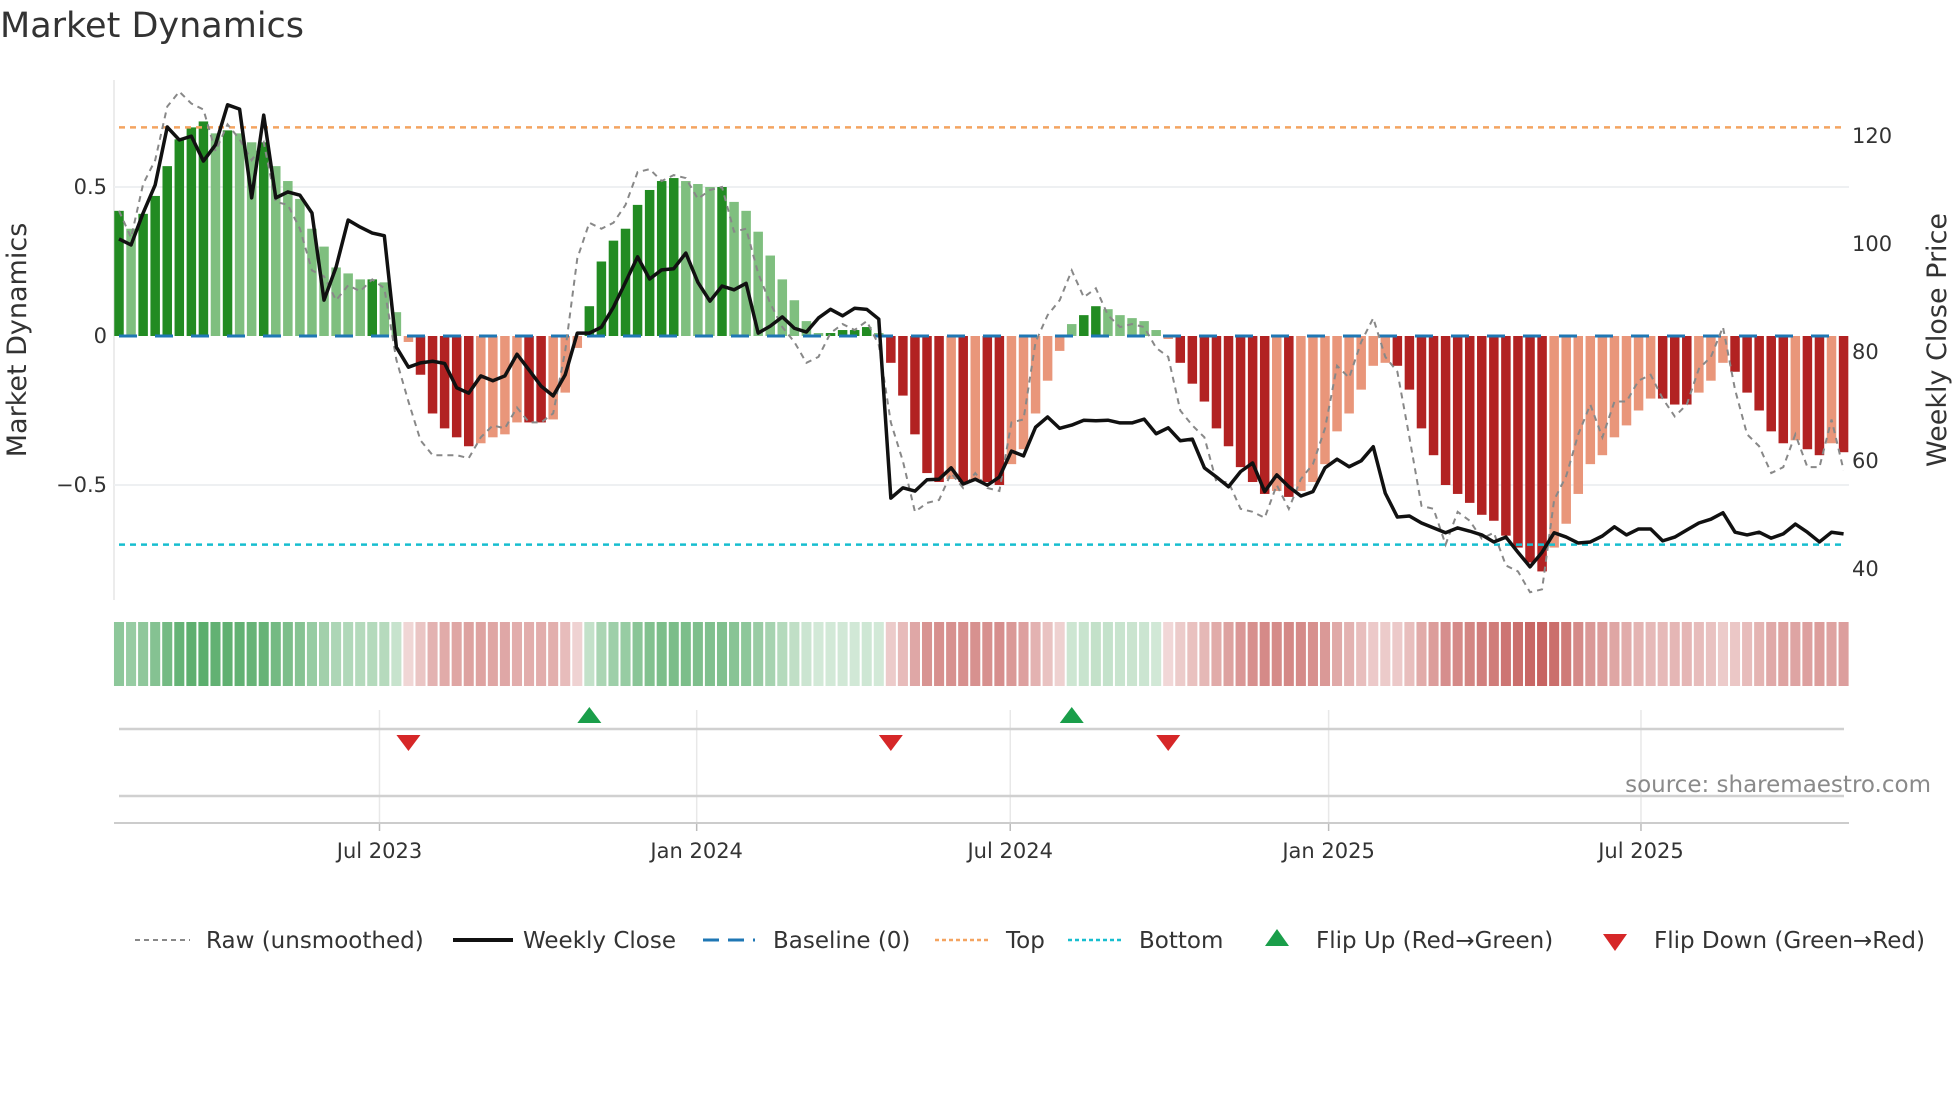 This screenshot has width=1960, height=1102. What do you see at coordinates (1025, 941) in the screenshot?
I see `legend-top-label: Top` at bounding box center [1025, 941].